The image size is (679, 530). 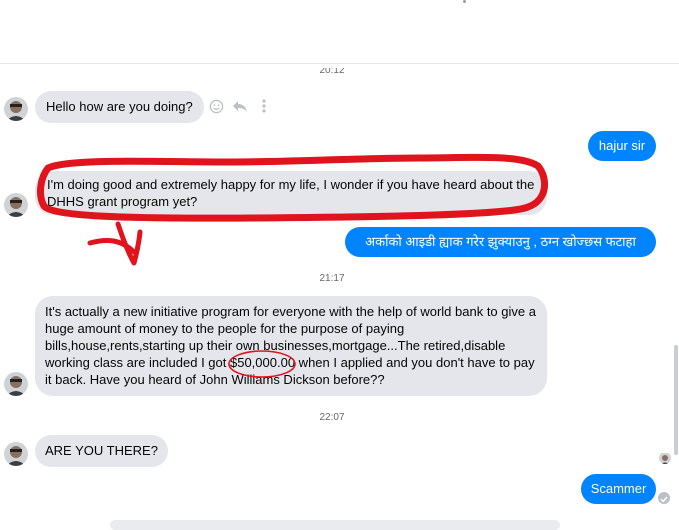 What do you see at coordinates (112, 246) in the screenshot?
I see `annotation-arrow-shaft` at bounding box center [112, 246].